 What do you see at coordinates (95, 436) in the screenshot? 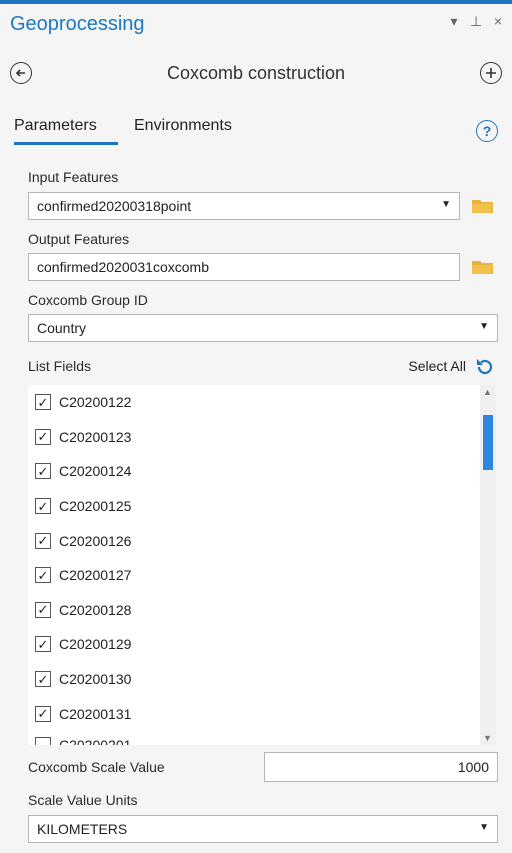
I see `field-name: C20200123` at bounding box center [95, 436].